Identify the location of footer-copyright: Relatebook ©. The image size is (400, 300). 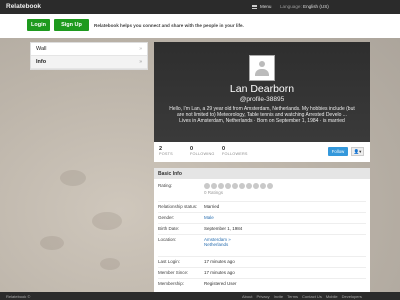
(18, 296).